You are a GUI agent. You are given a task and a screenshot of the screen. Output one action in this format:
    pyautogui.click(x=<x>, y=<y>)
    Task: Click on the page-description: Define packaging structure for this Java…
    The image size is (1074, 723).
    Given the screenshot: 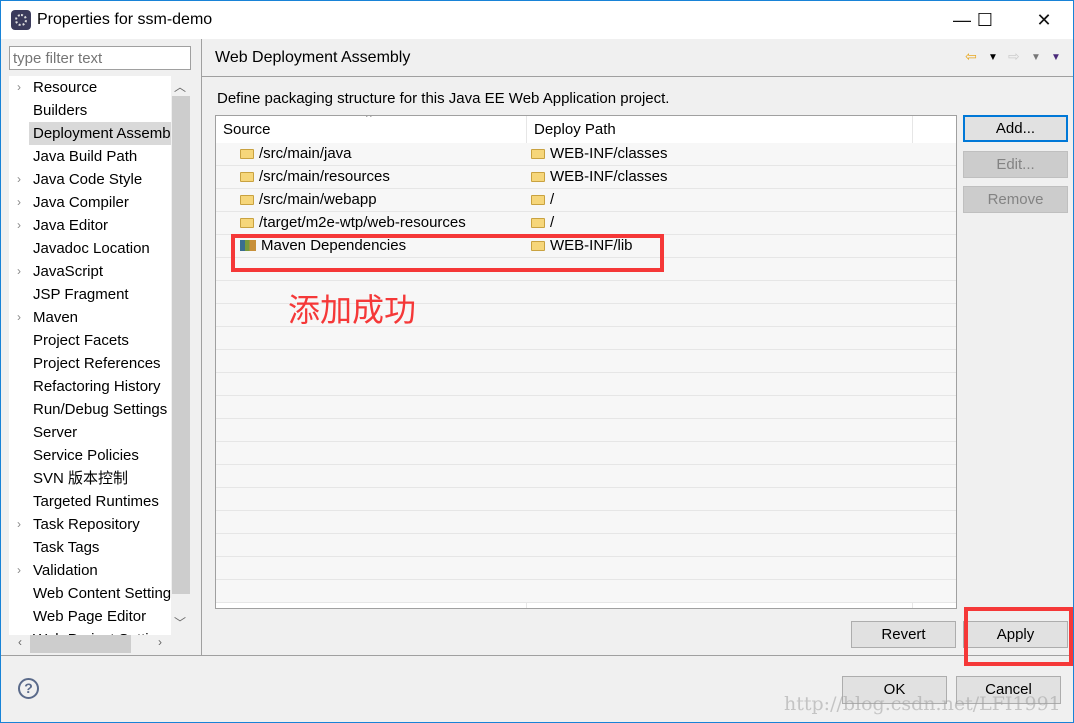 What is the action you would take?
    pyautogui.click(x=443, y=98)
    